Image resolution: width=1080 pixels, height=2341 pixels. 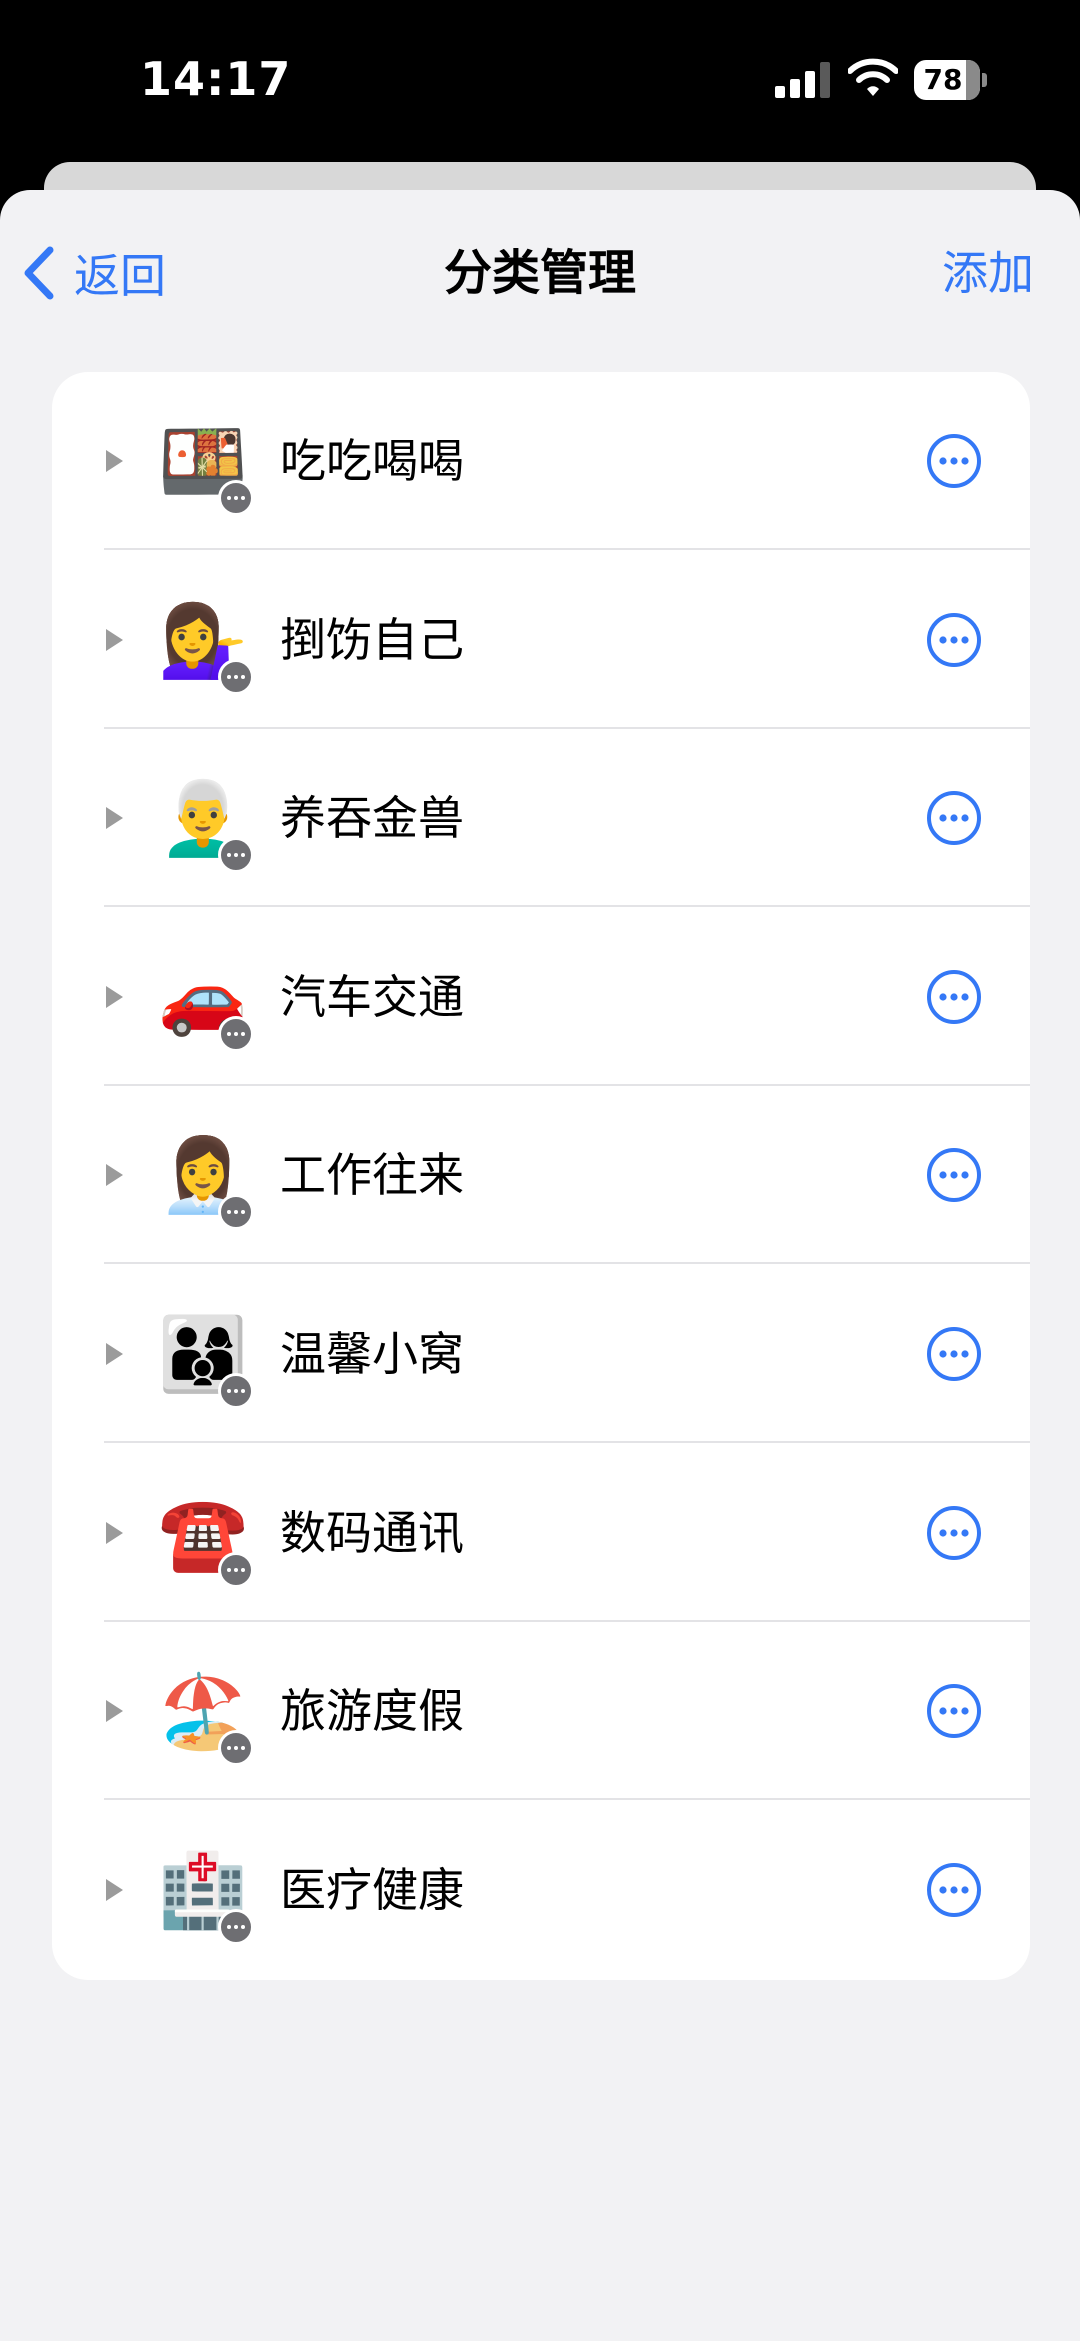 I want to click on add-button: 添加, so click(x=988, y=273).